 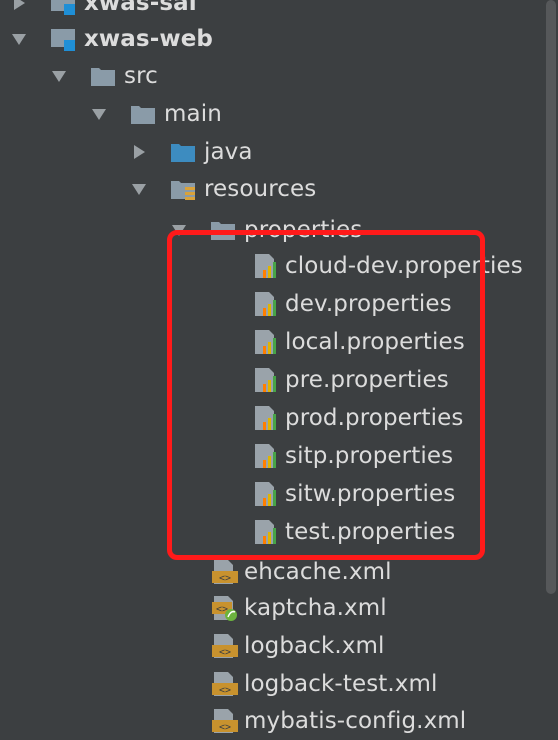 I want to click on tree-node-resources: resources, so click(x=272, y=189).